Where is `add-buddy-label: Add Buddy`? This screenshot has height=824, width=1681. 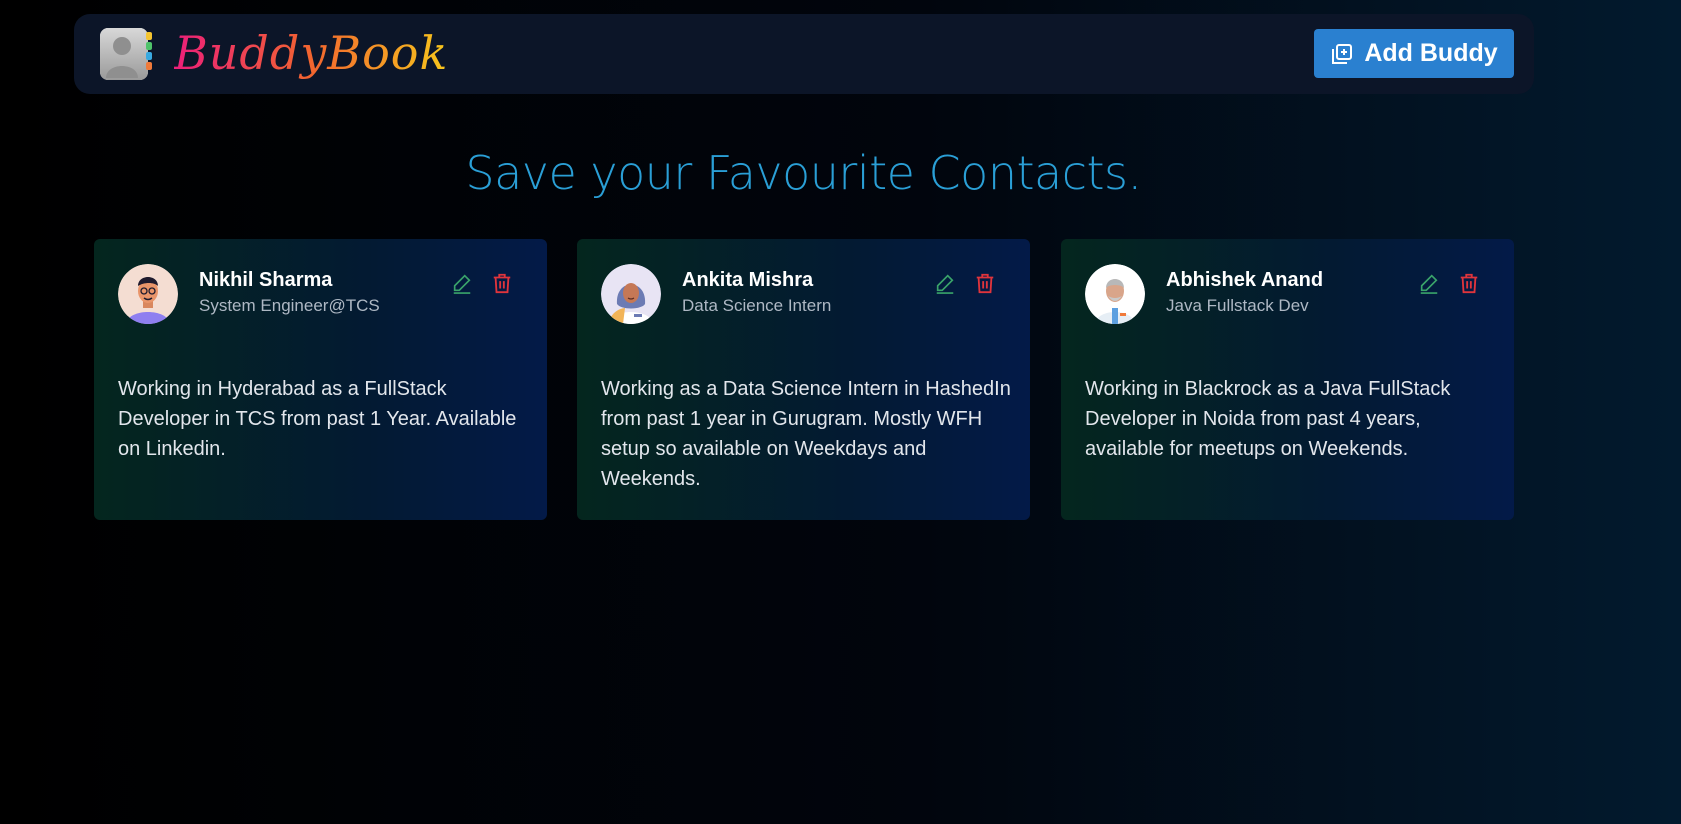
add-buddy-label: Add Buddy is located at coordinates (1431, 53).